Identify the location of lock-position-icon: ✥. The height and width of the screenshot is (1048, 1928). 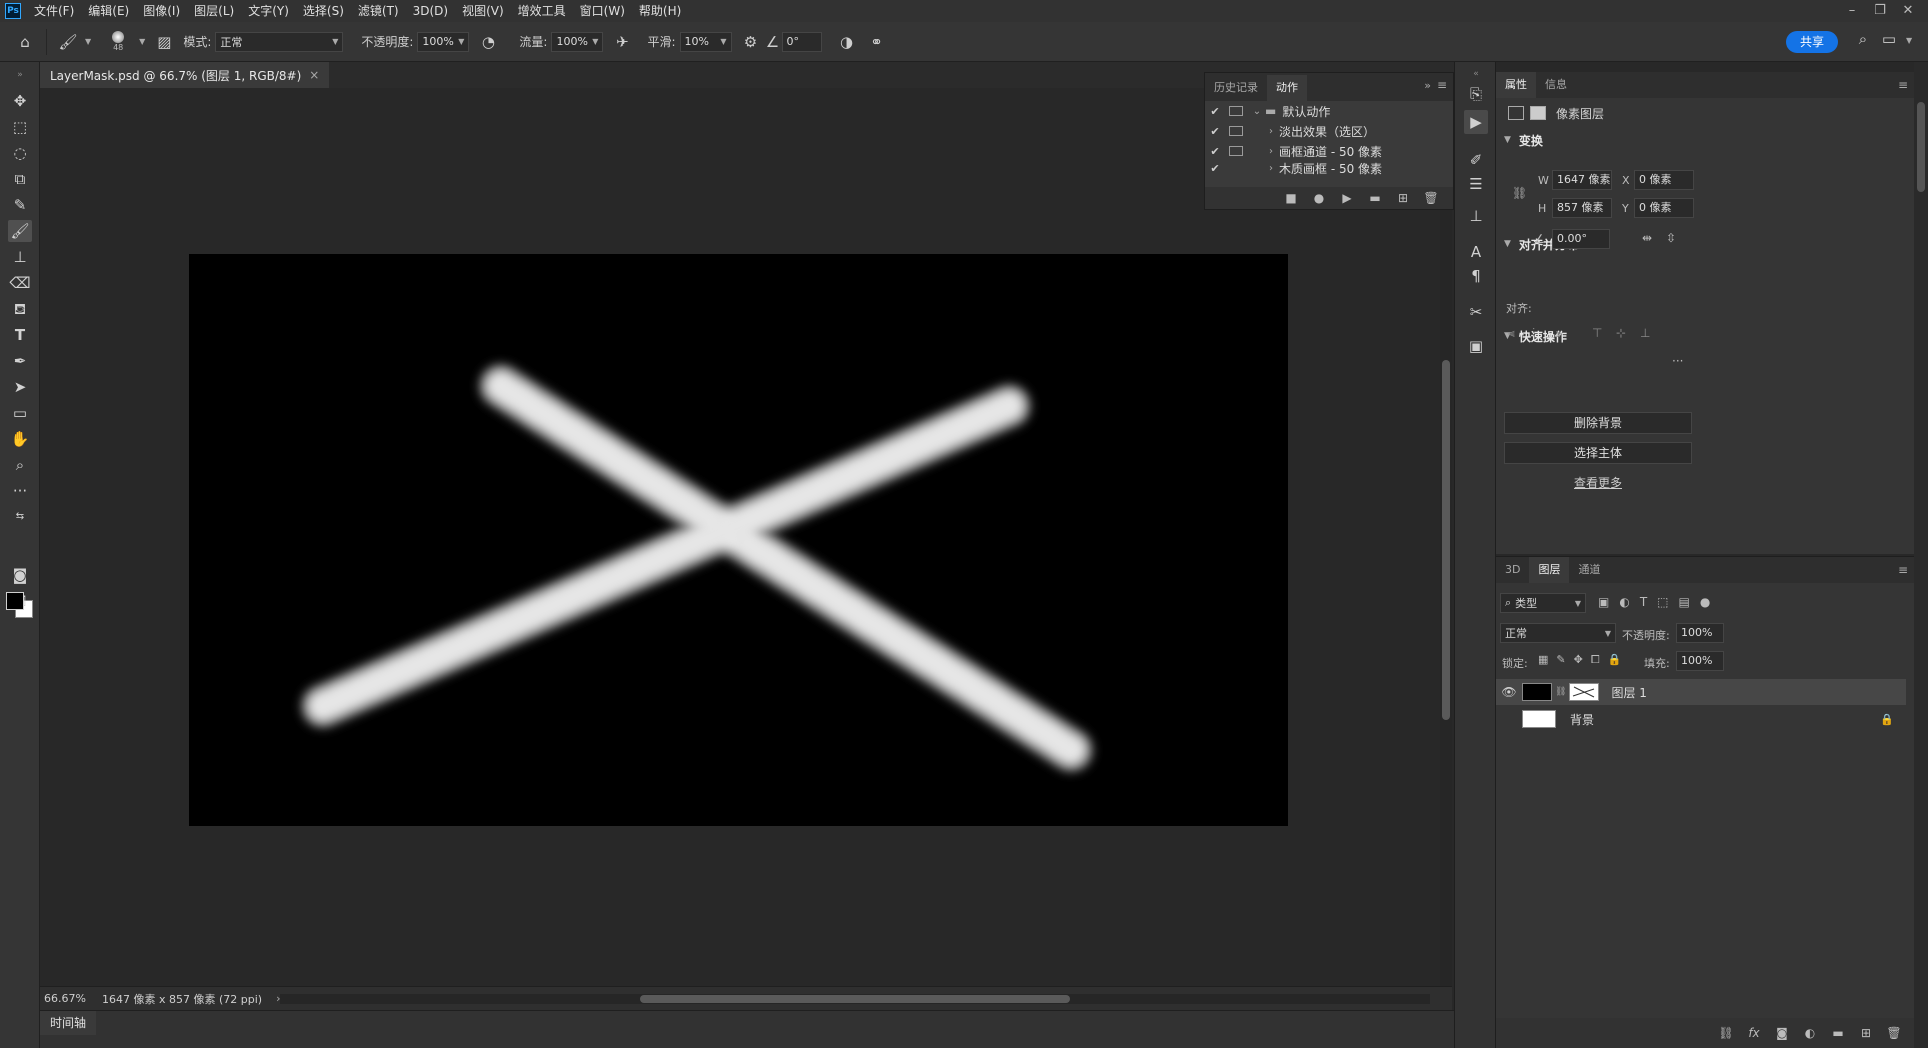
(1578, 660).